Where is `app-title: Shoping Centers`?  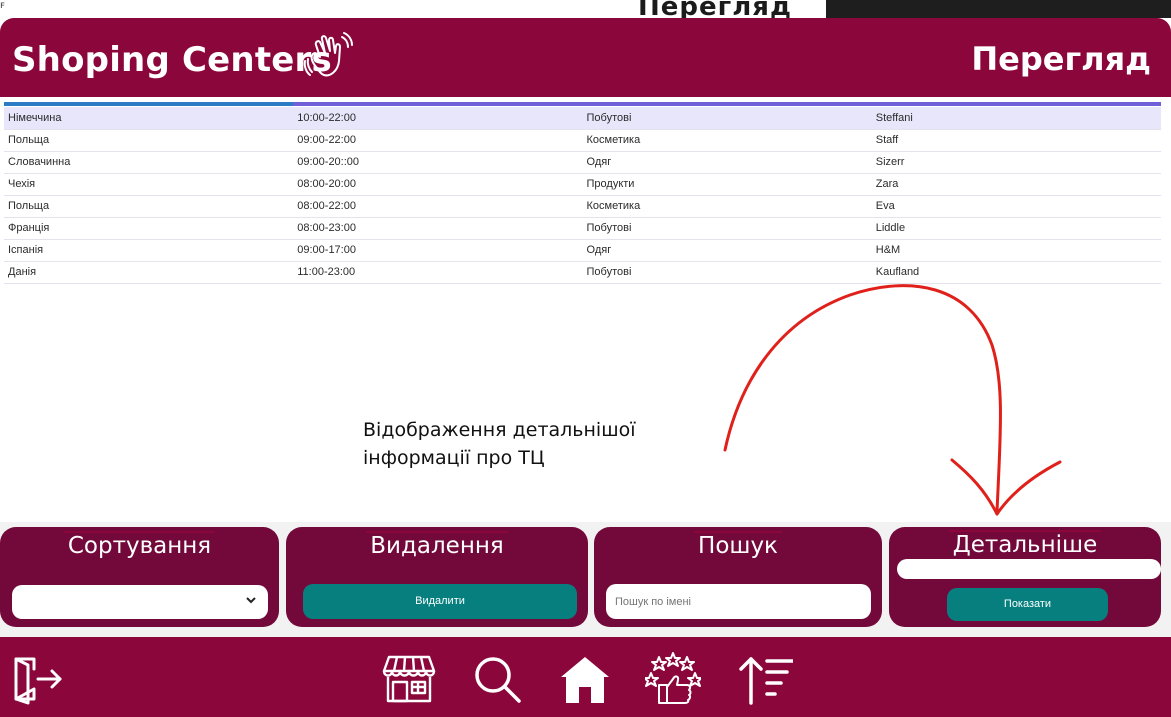 app-title: Shoping Centers is located at coordinates (172, 60).